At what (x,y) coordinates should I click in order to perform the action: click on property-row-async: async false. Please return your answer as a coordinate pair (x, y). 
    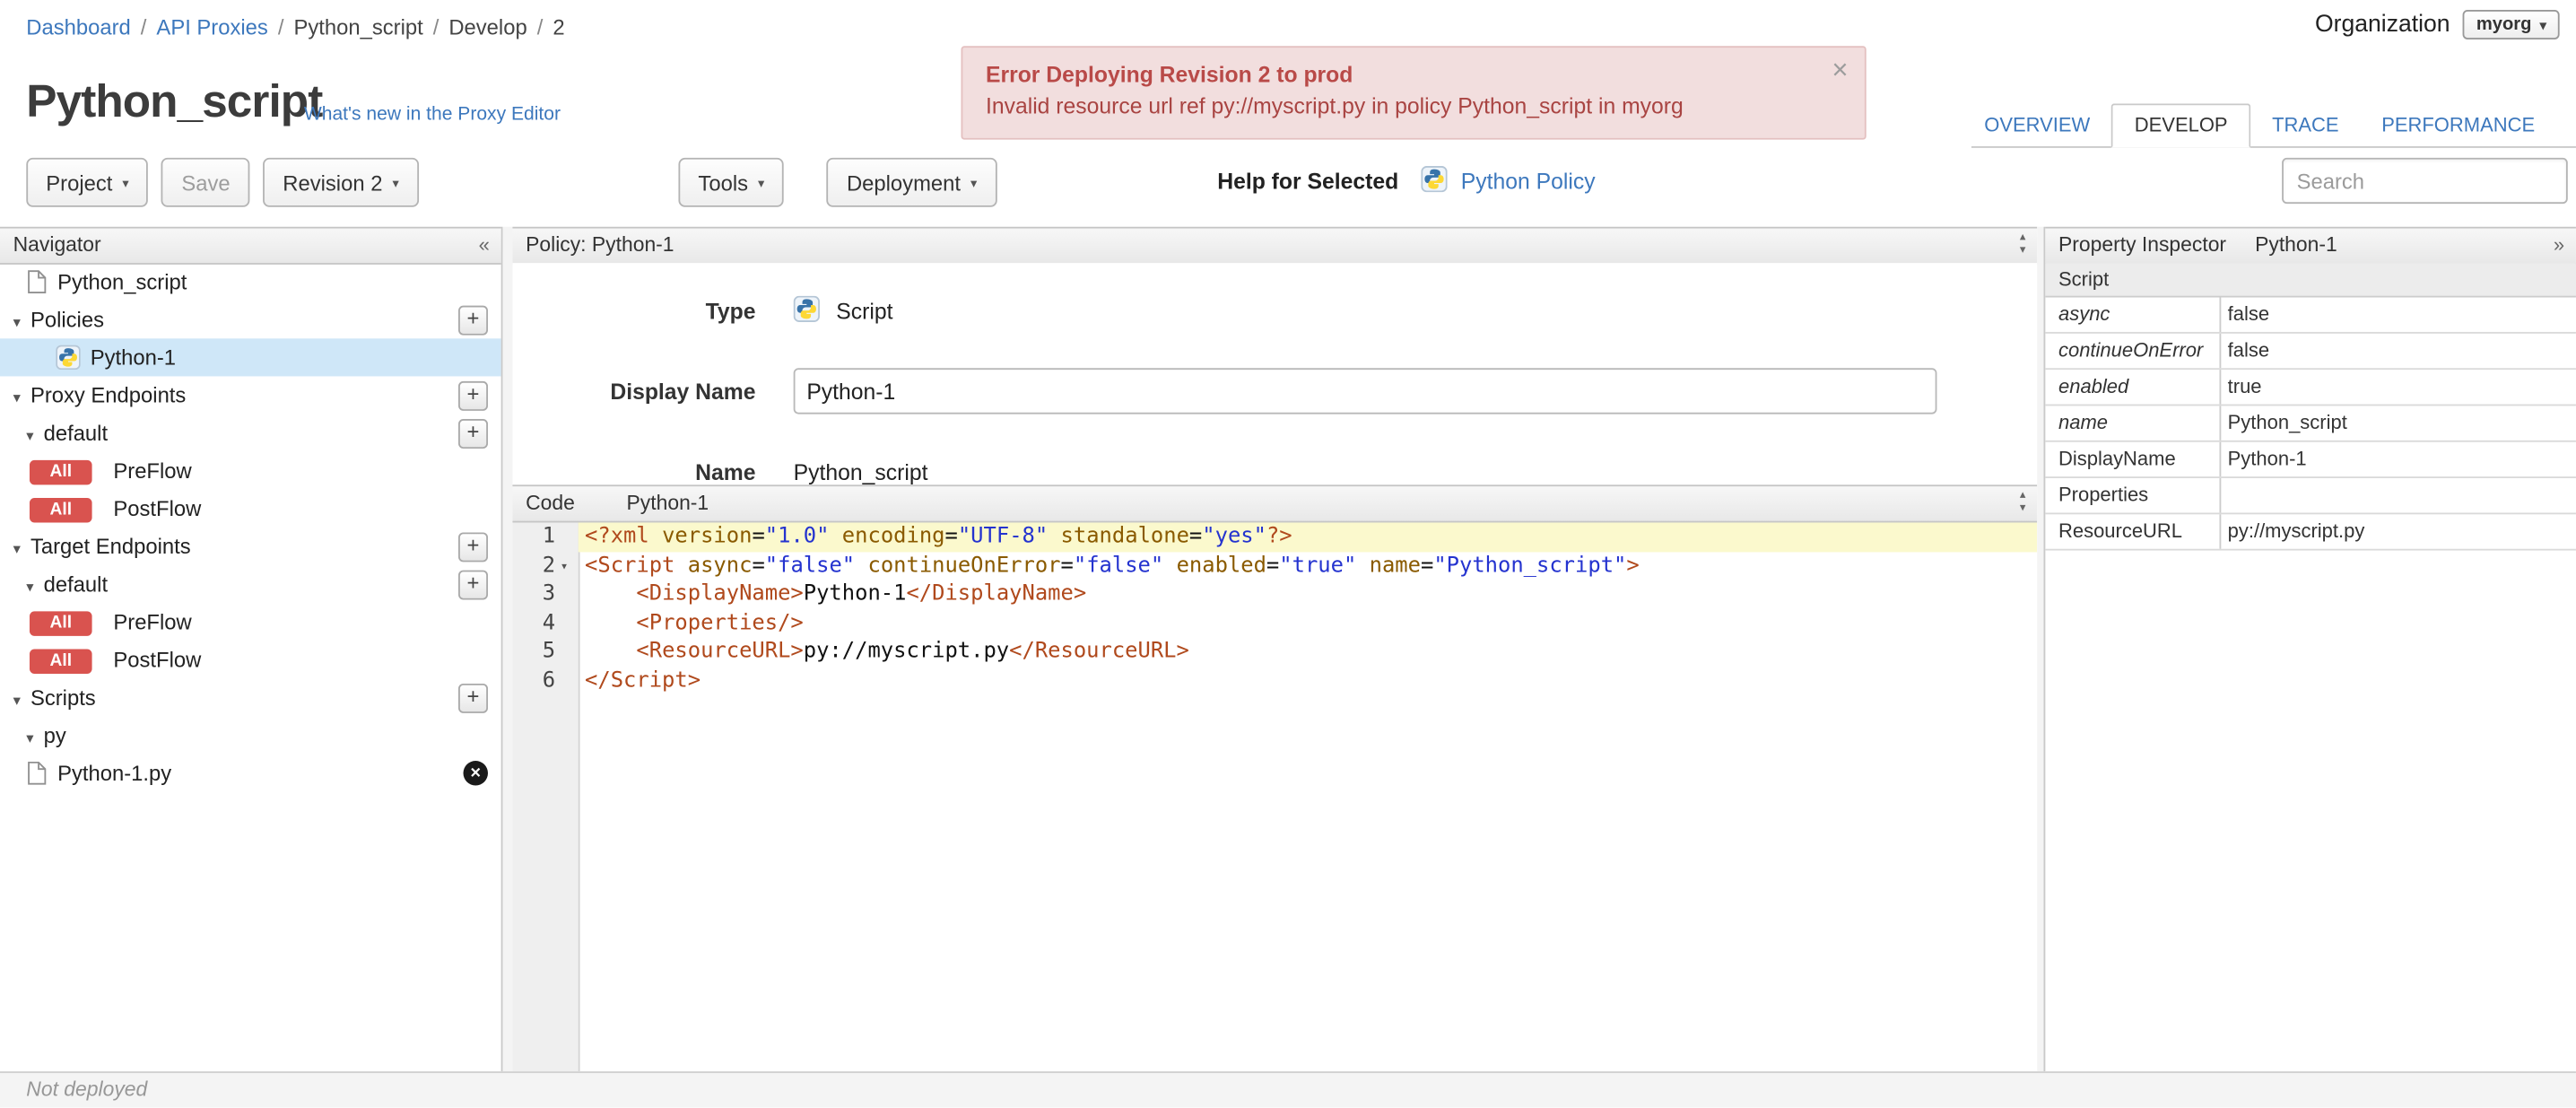
    Looking at the image, I should click on (2310, 316).